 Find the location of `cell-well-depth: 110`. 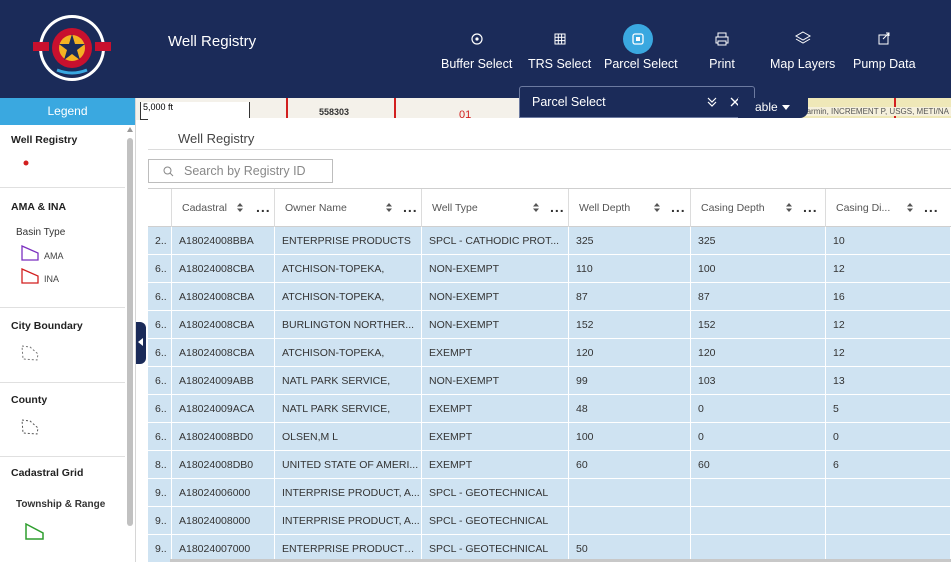

cell-well-depth: 110 is located at coordinates (630, 269).